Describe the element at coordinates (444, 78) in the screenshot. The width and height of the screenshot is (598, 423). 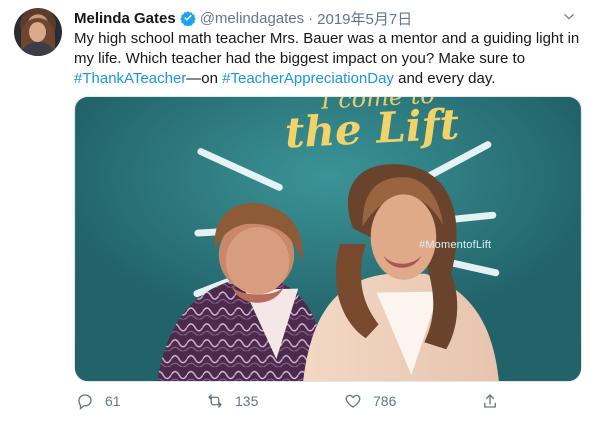
I see `tweet-text-part-3: and every day.` at that location.